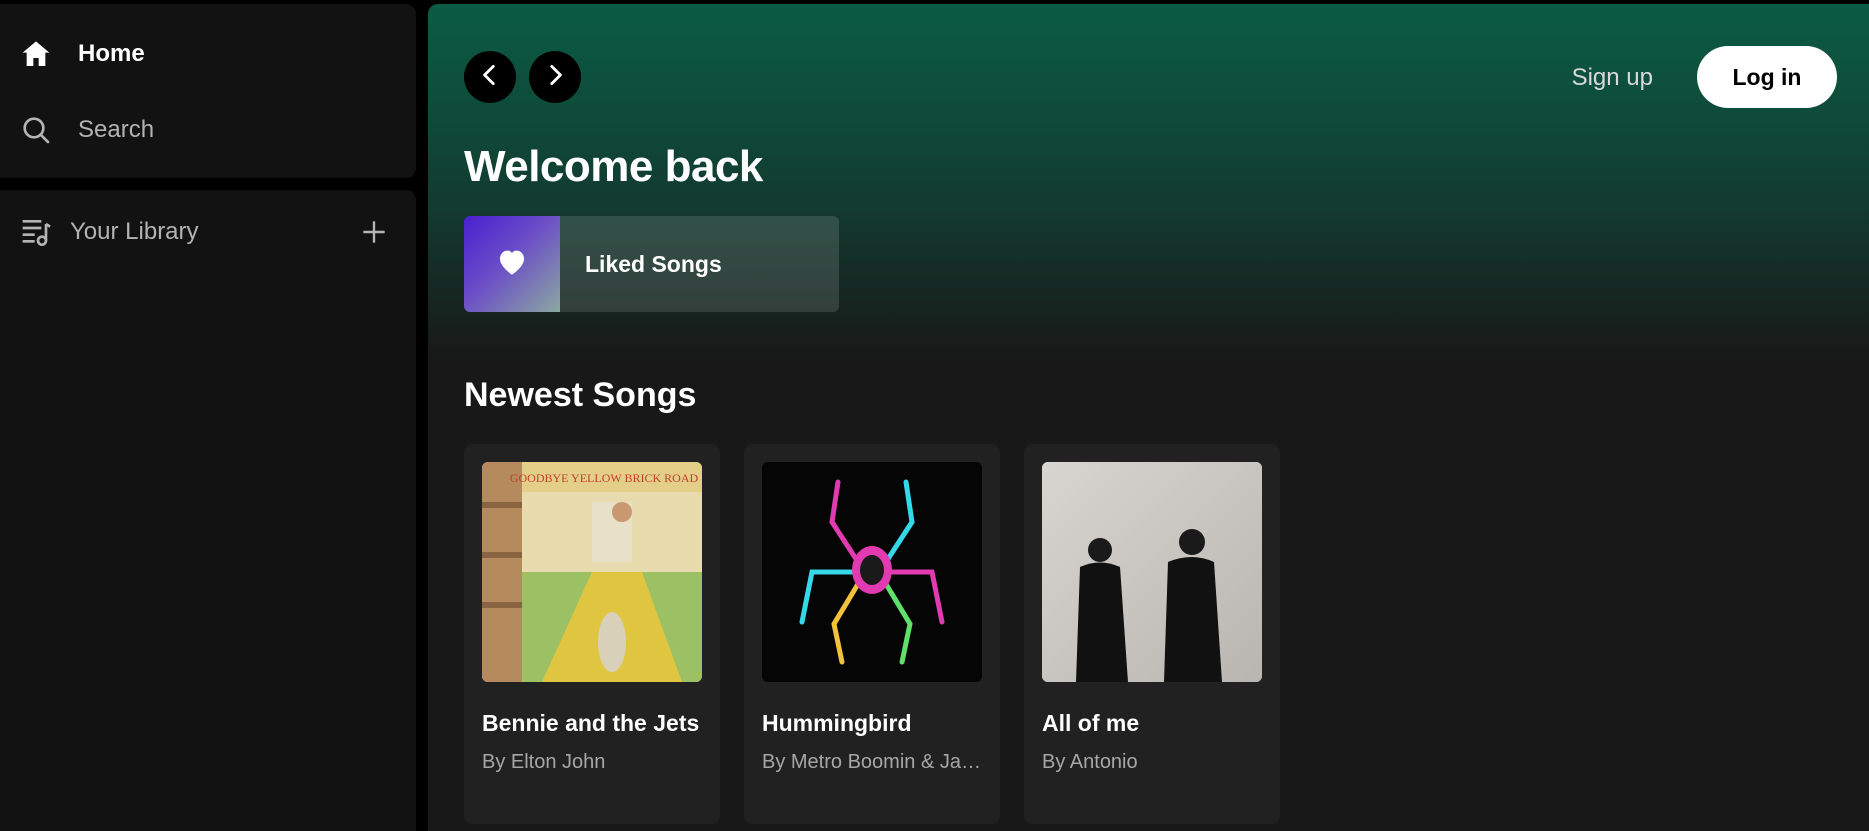 This screenshot has width=1869, height=831. I want to click on liked-songs-card: Liked Songs, so click(651, 264).